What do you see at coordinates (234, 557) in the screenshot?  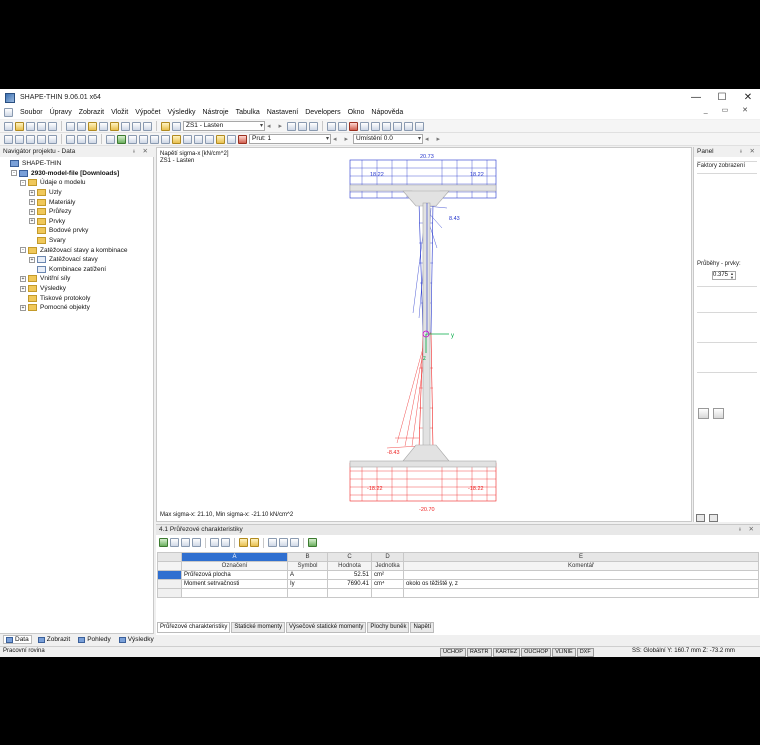 I see `col-letter-a: A` at bounding box center [234, 557].